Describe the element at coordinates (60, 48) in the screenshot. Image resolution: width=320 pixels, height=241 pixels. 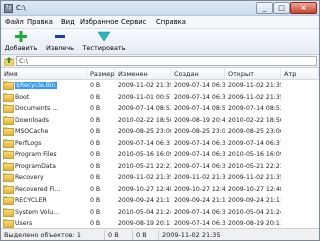
I see `extract-label: Извлечь` at that location.